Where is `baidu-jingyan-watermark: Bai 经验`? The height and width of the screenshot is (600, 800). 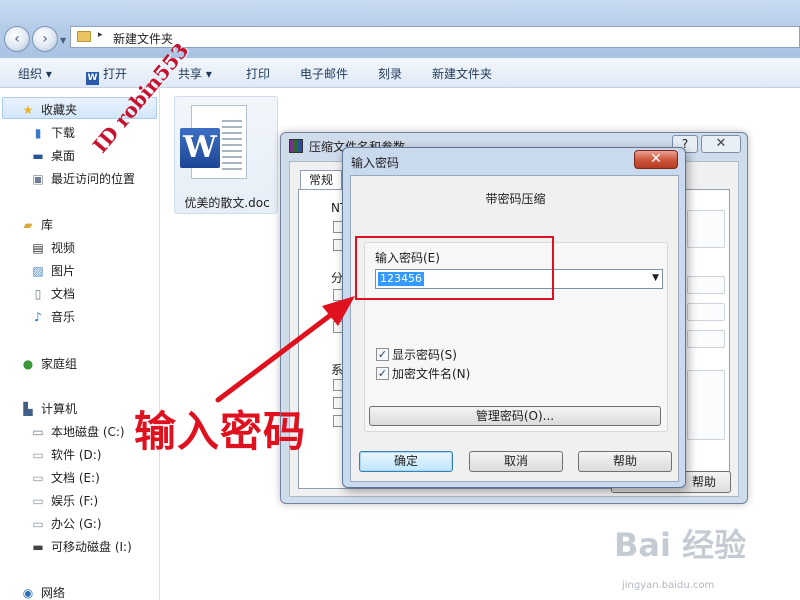 baidu-jingyan-watermark: Bai 经验 is located at coordinates (680, 545).